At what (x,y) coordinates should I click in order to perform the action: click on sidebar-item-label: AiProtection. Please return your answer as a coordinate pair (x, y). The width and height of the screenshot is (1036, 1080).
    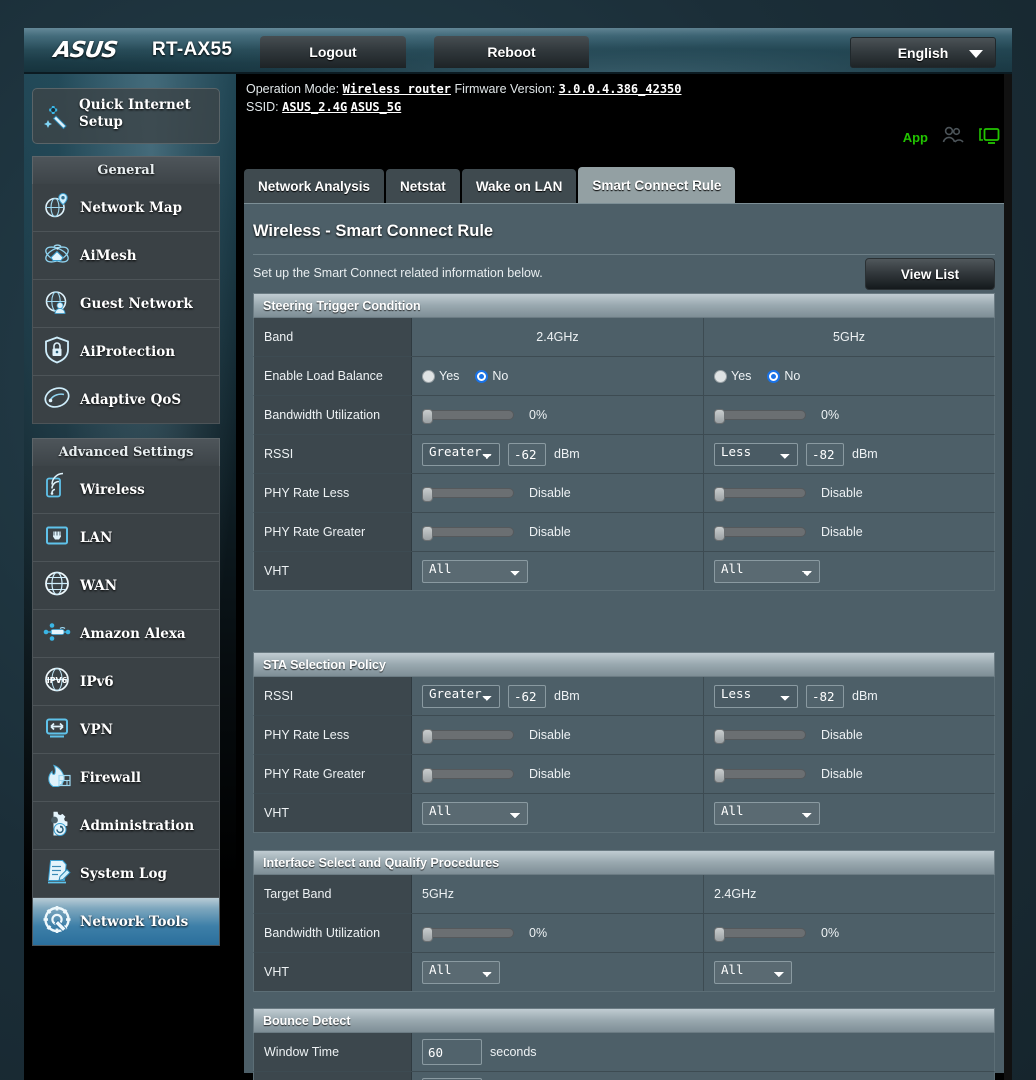
    Looking at the image, I should click on (128, 351).